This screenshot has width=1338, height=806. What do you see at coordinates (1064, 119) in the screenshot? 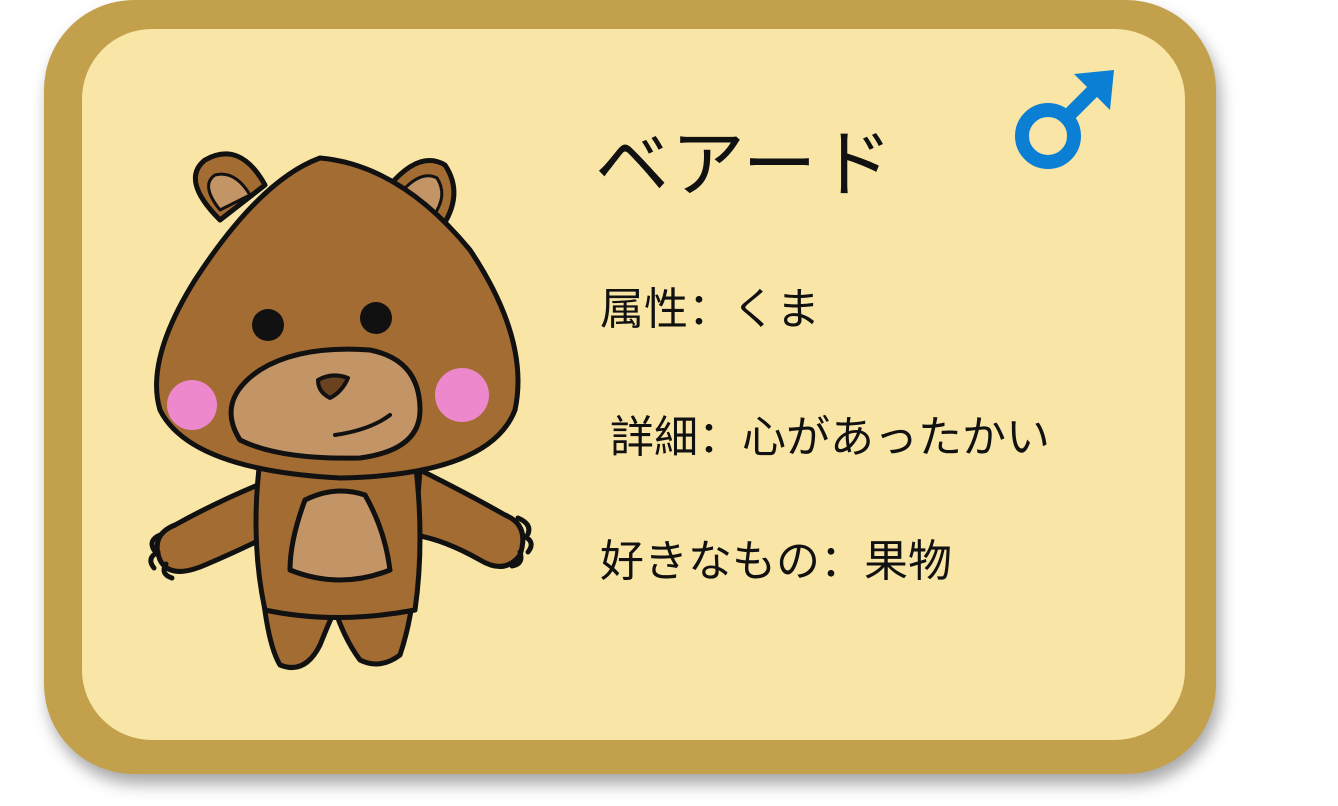
I see `male-symbol-icon` at bounding box center [1064, 119].